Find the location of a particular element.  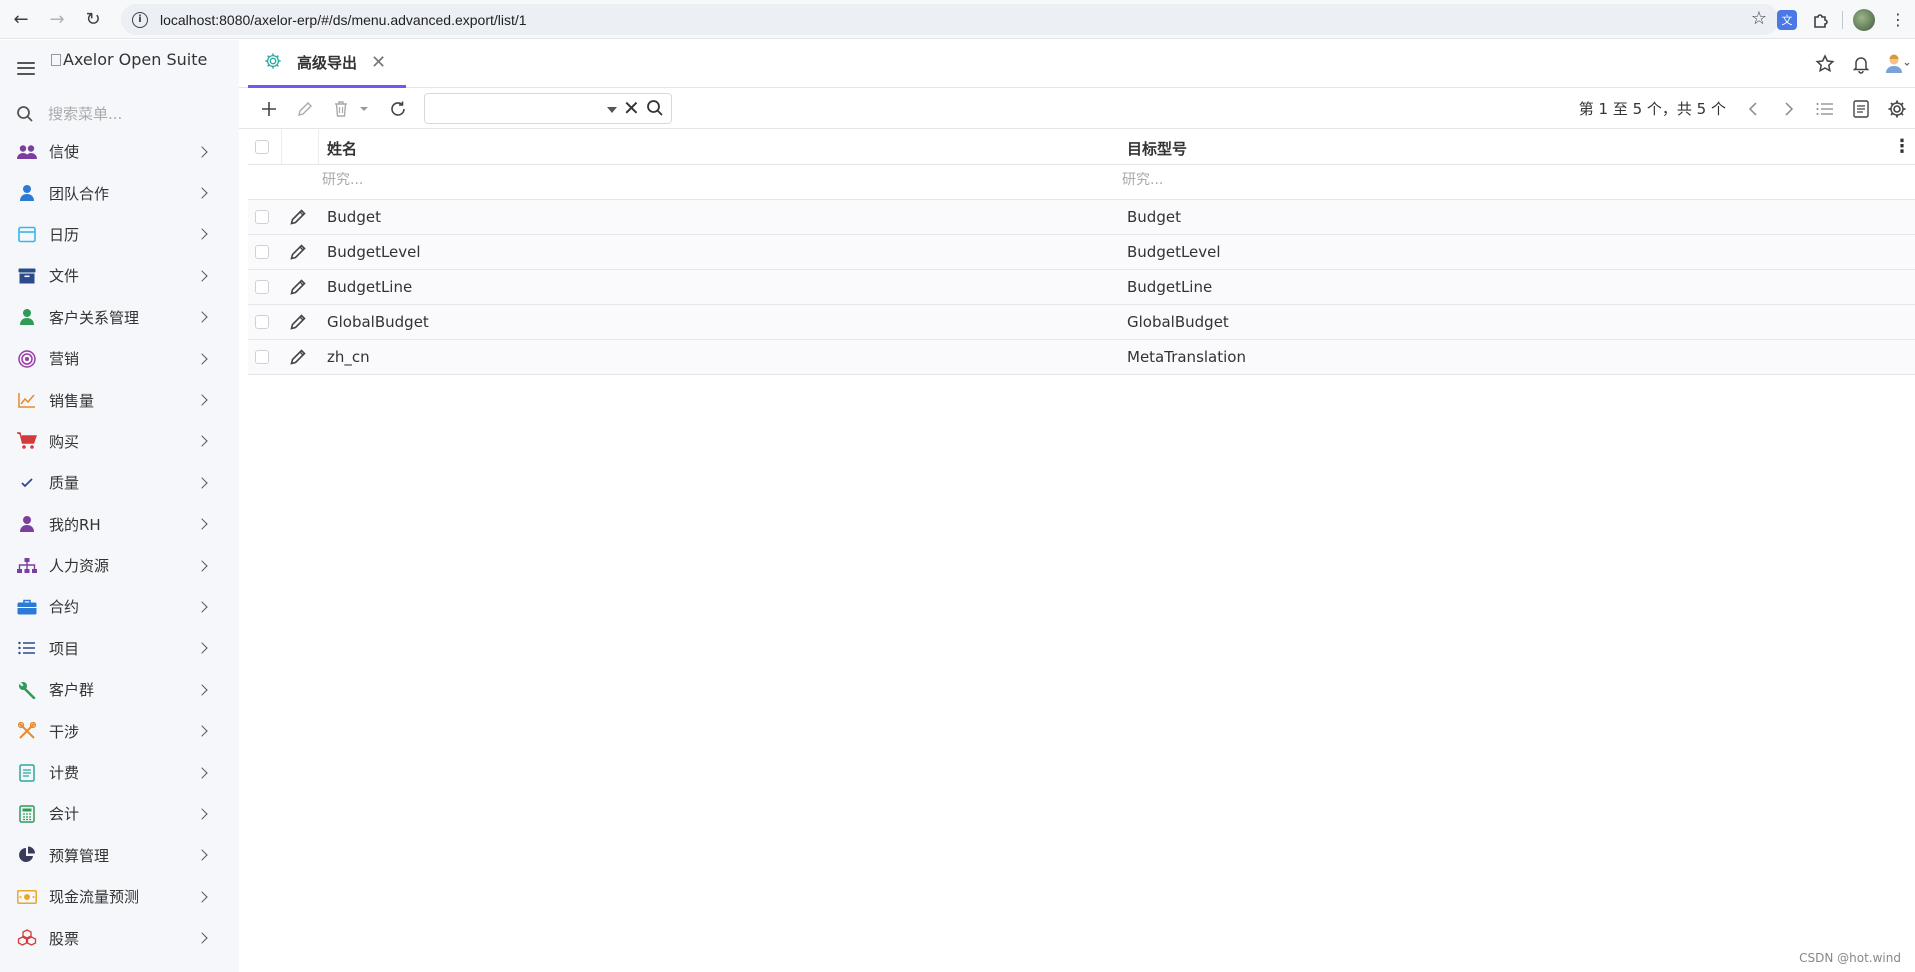

filter-row is located at coordinates (1081, 182).